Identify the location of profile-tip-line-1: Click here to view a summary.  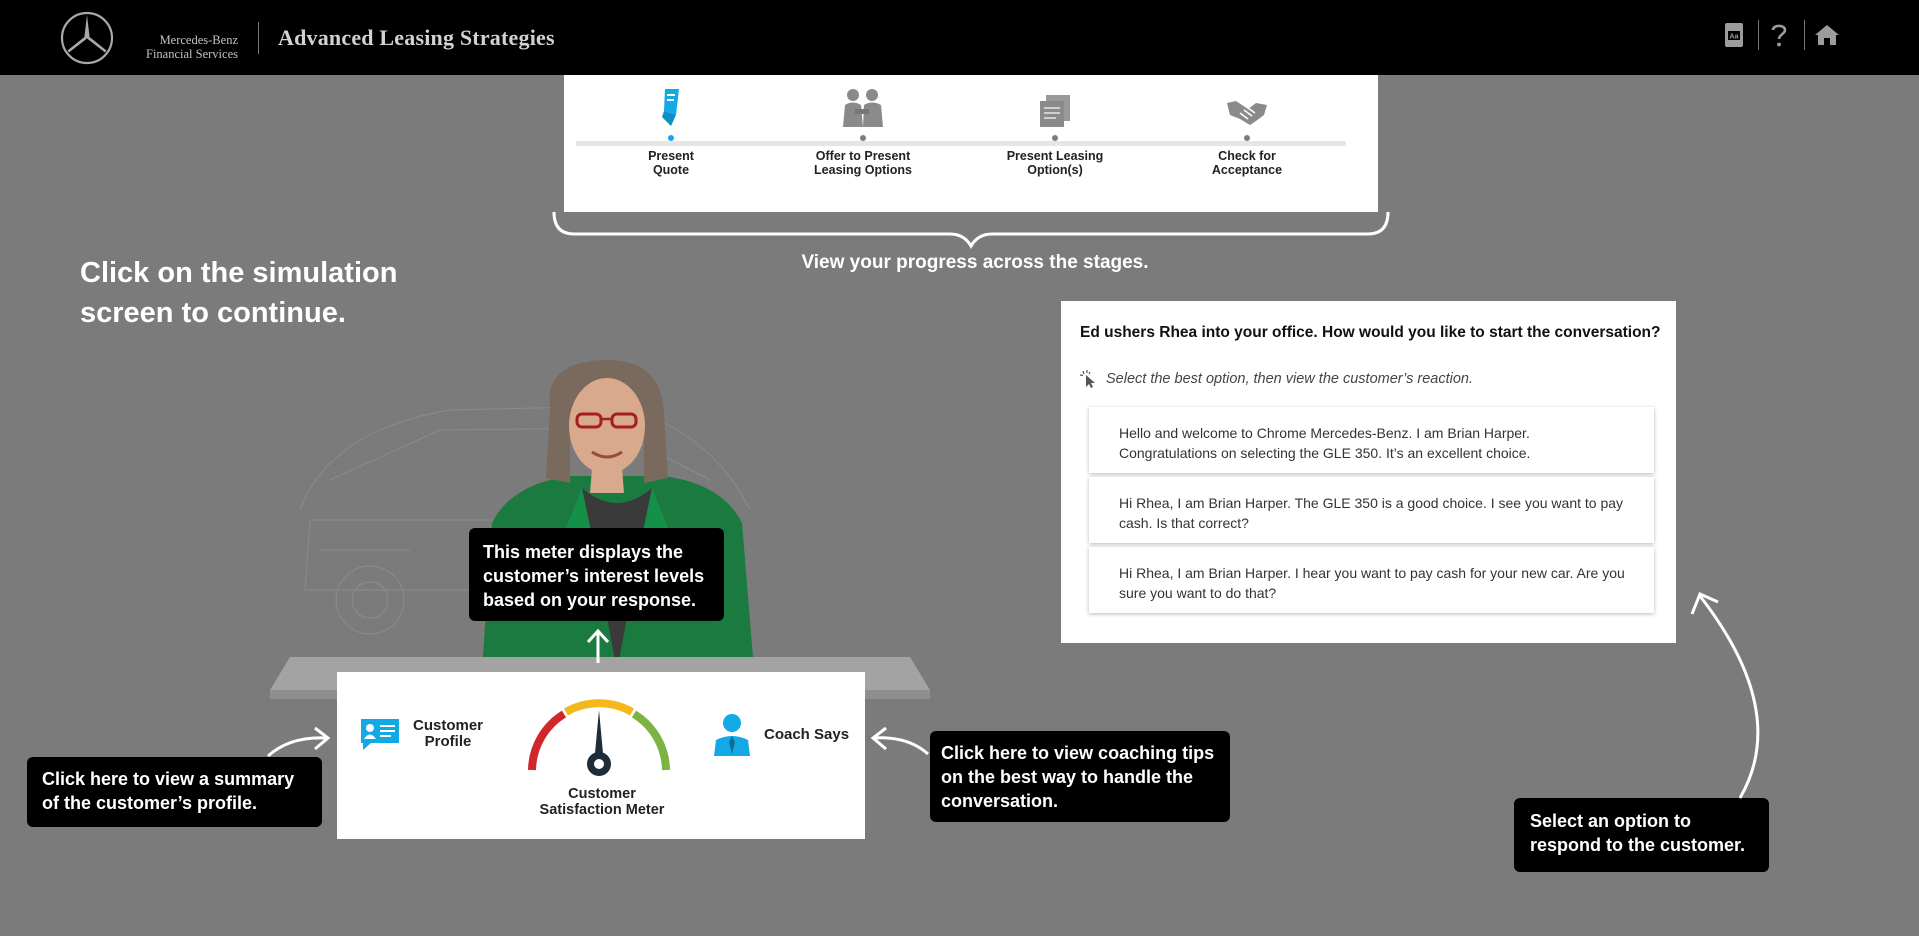
(168, 779).